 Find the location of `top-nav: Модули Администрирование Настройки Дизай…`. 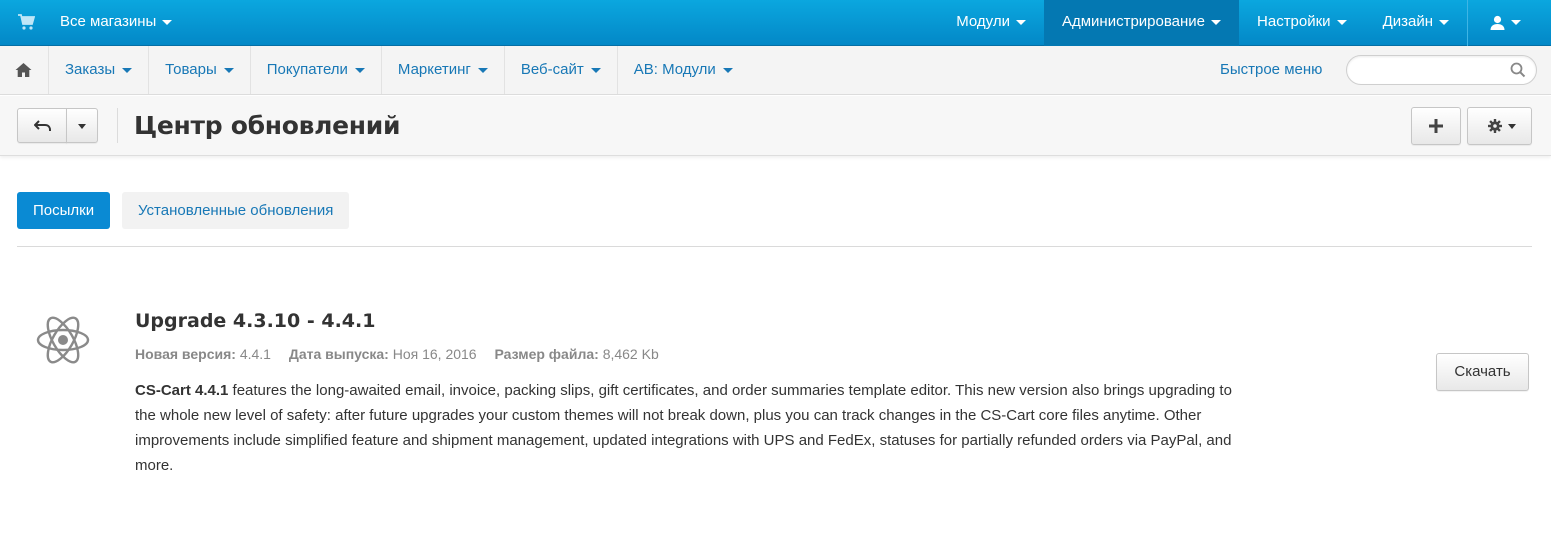

top-nav: Модули Администрирование Настройки Дизай… is located at coordinates (1244, 23).